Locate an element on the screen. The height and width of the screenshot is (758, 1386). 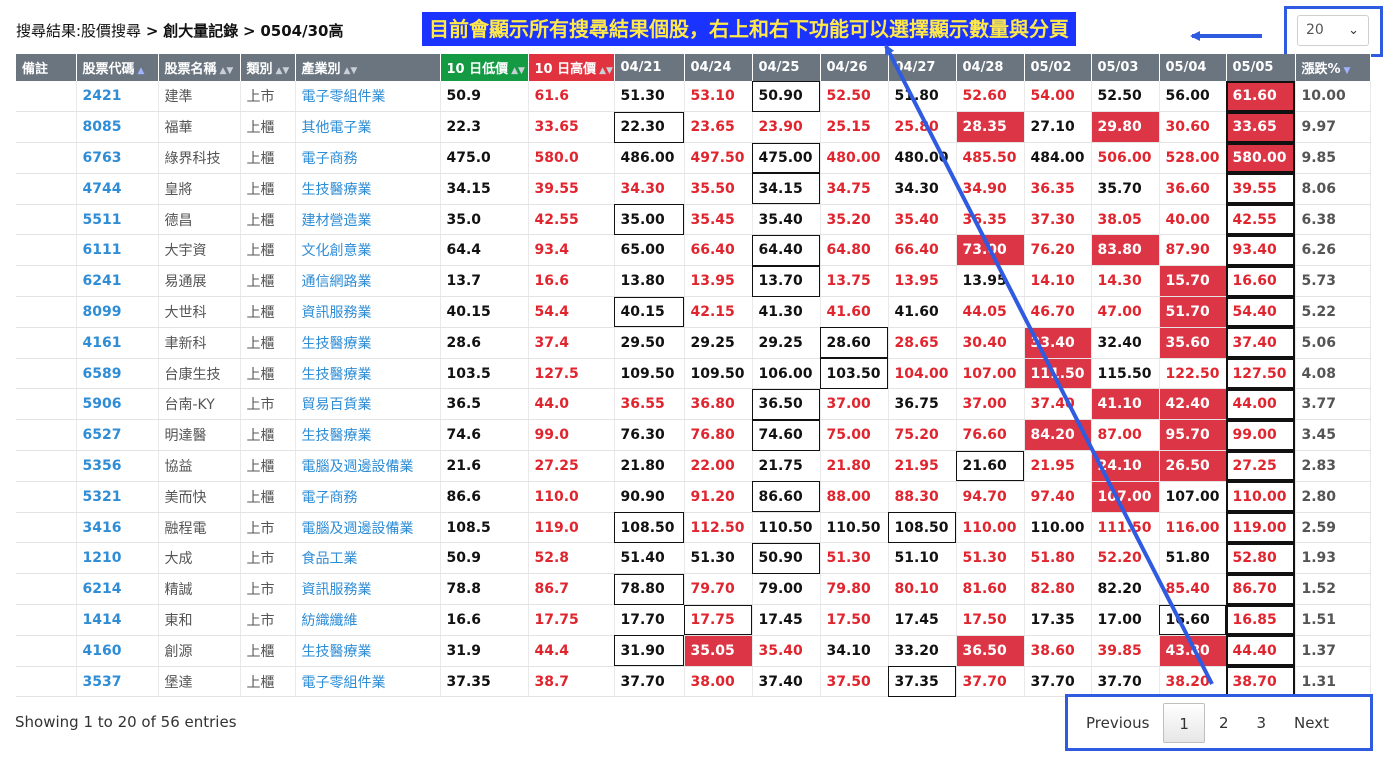
col-date-0502: 05/02 is located at coordinates (1058, 67).